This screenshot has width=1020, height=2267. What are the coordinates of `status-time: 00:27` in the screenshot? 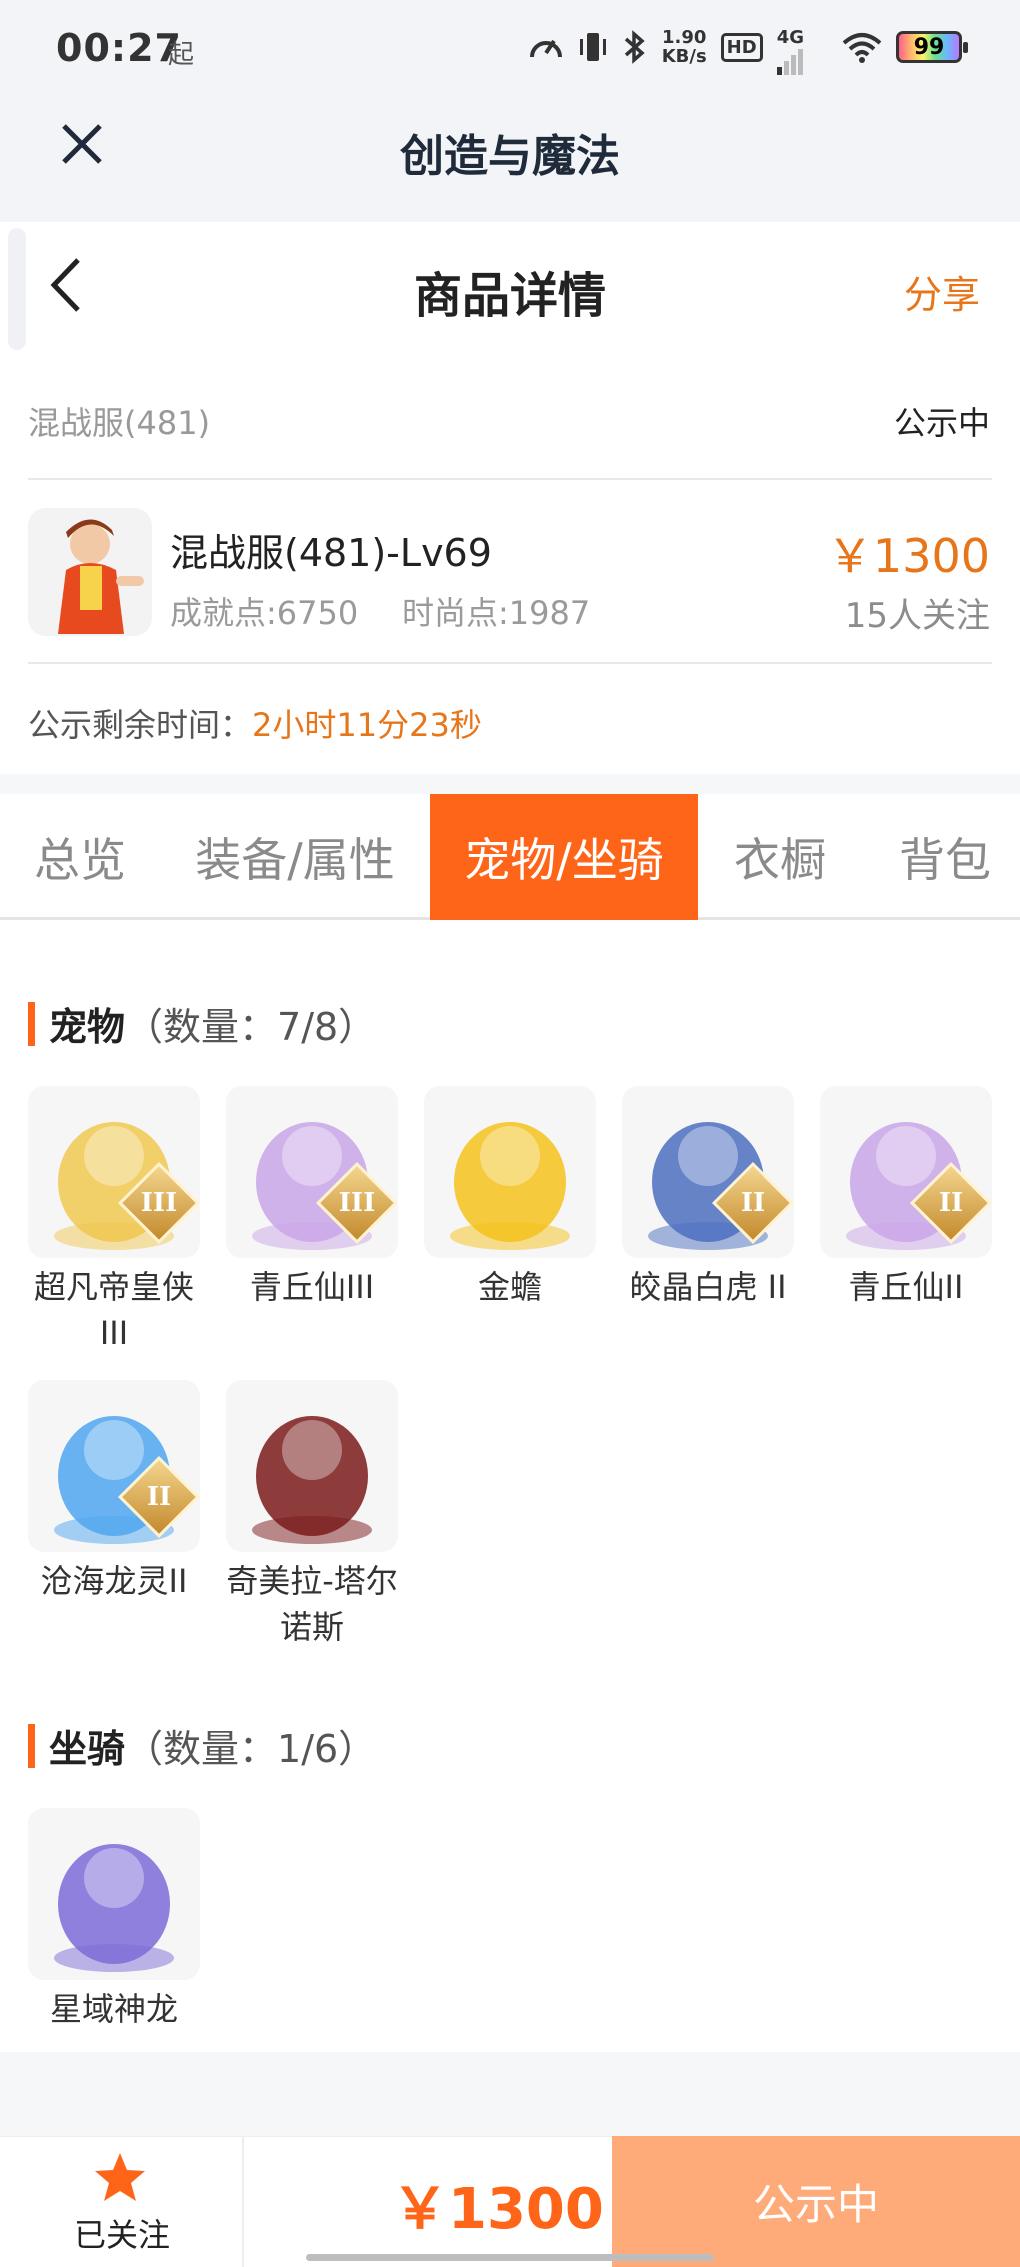 It's located at (119, 48).